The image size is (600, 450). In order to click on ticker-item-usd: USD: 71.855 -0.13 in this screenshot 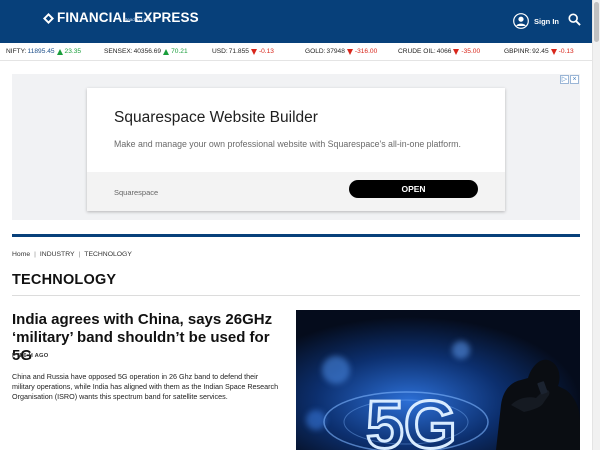, I will do `click(243, 51)`.